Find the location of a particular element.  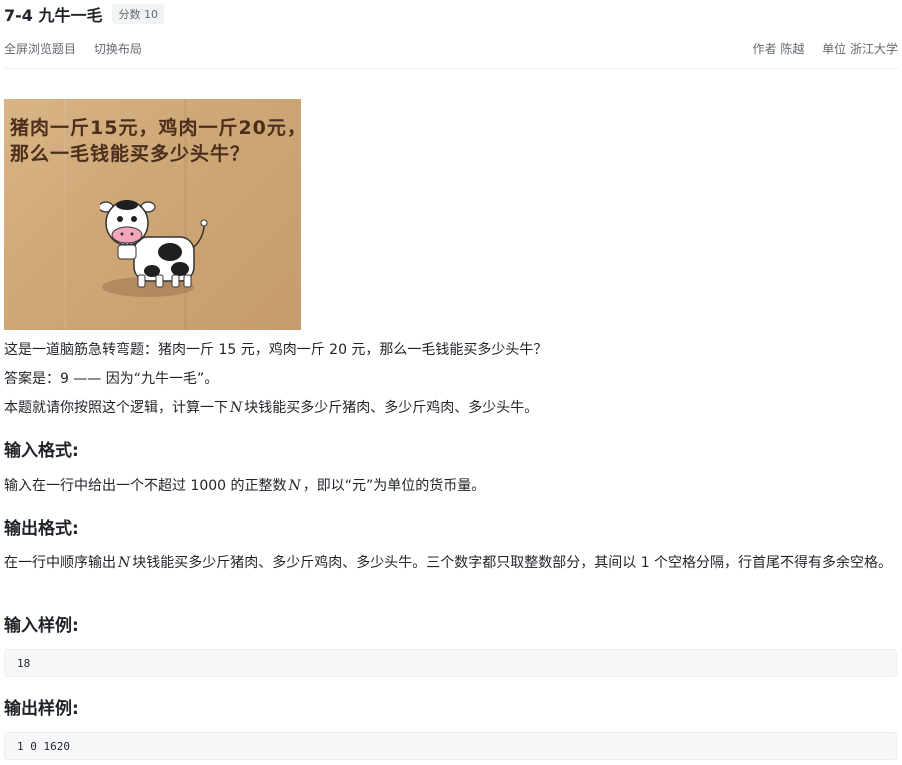

sample-output-code: 1 0 1620 is located at coordinates (450, 746).